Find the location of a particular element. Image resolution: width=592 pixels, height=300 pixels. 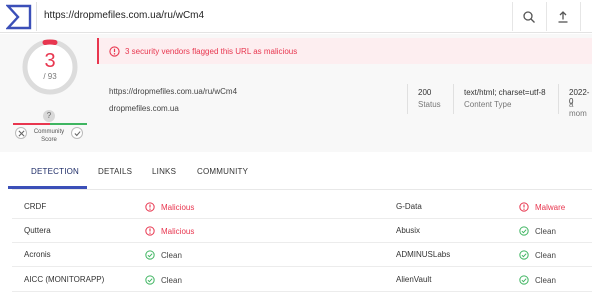

vendor-name-text: CRDF is located at coordinates (35, 206).